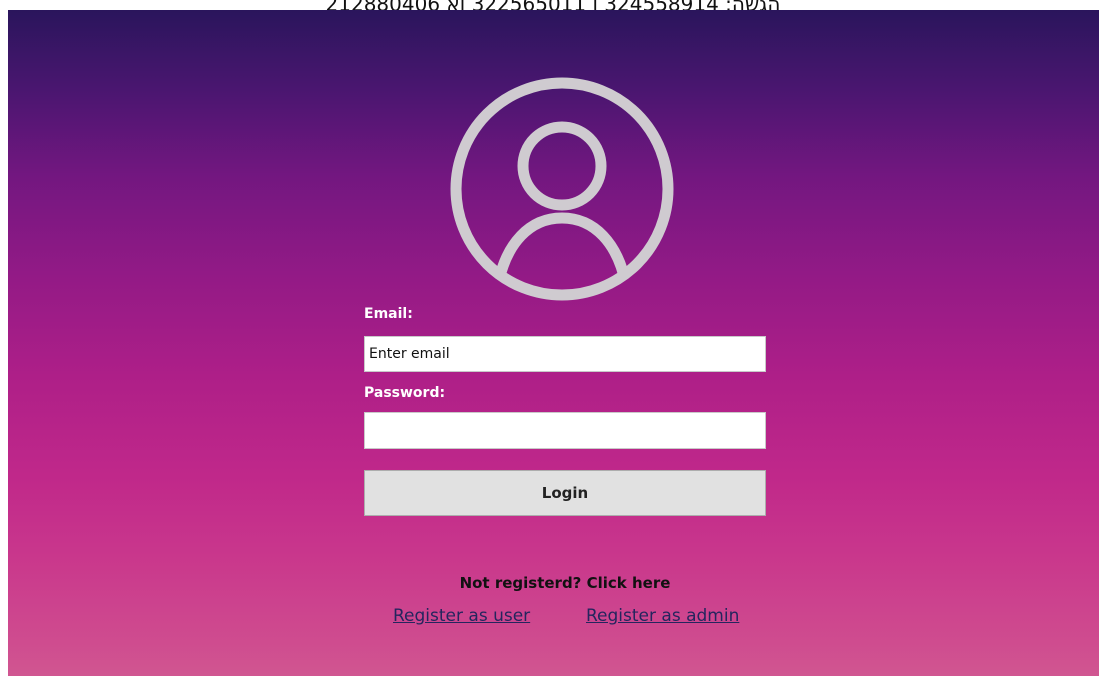 The height and width of the screenshot is (677, 1106). What do you see at coordinates (562, 189) in the screenshot?
I see `user-avatar-icon` at bounding box center [562, 189].